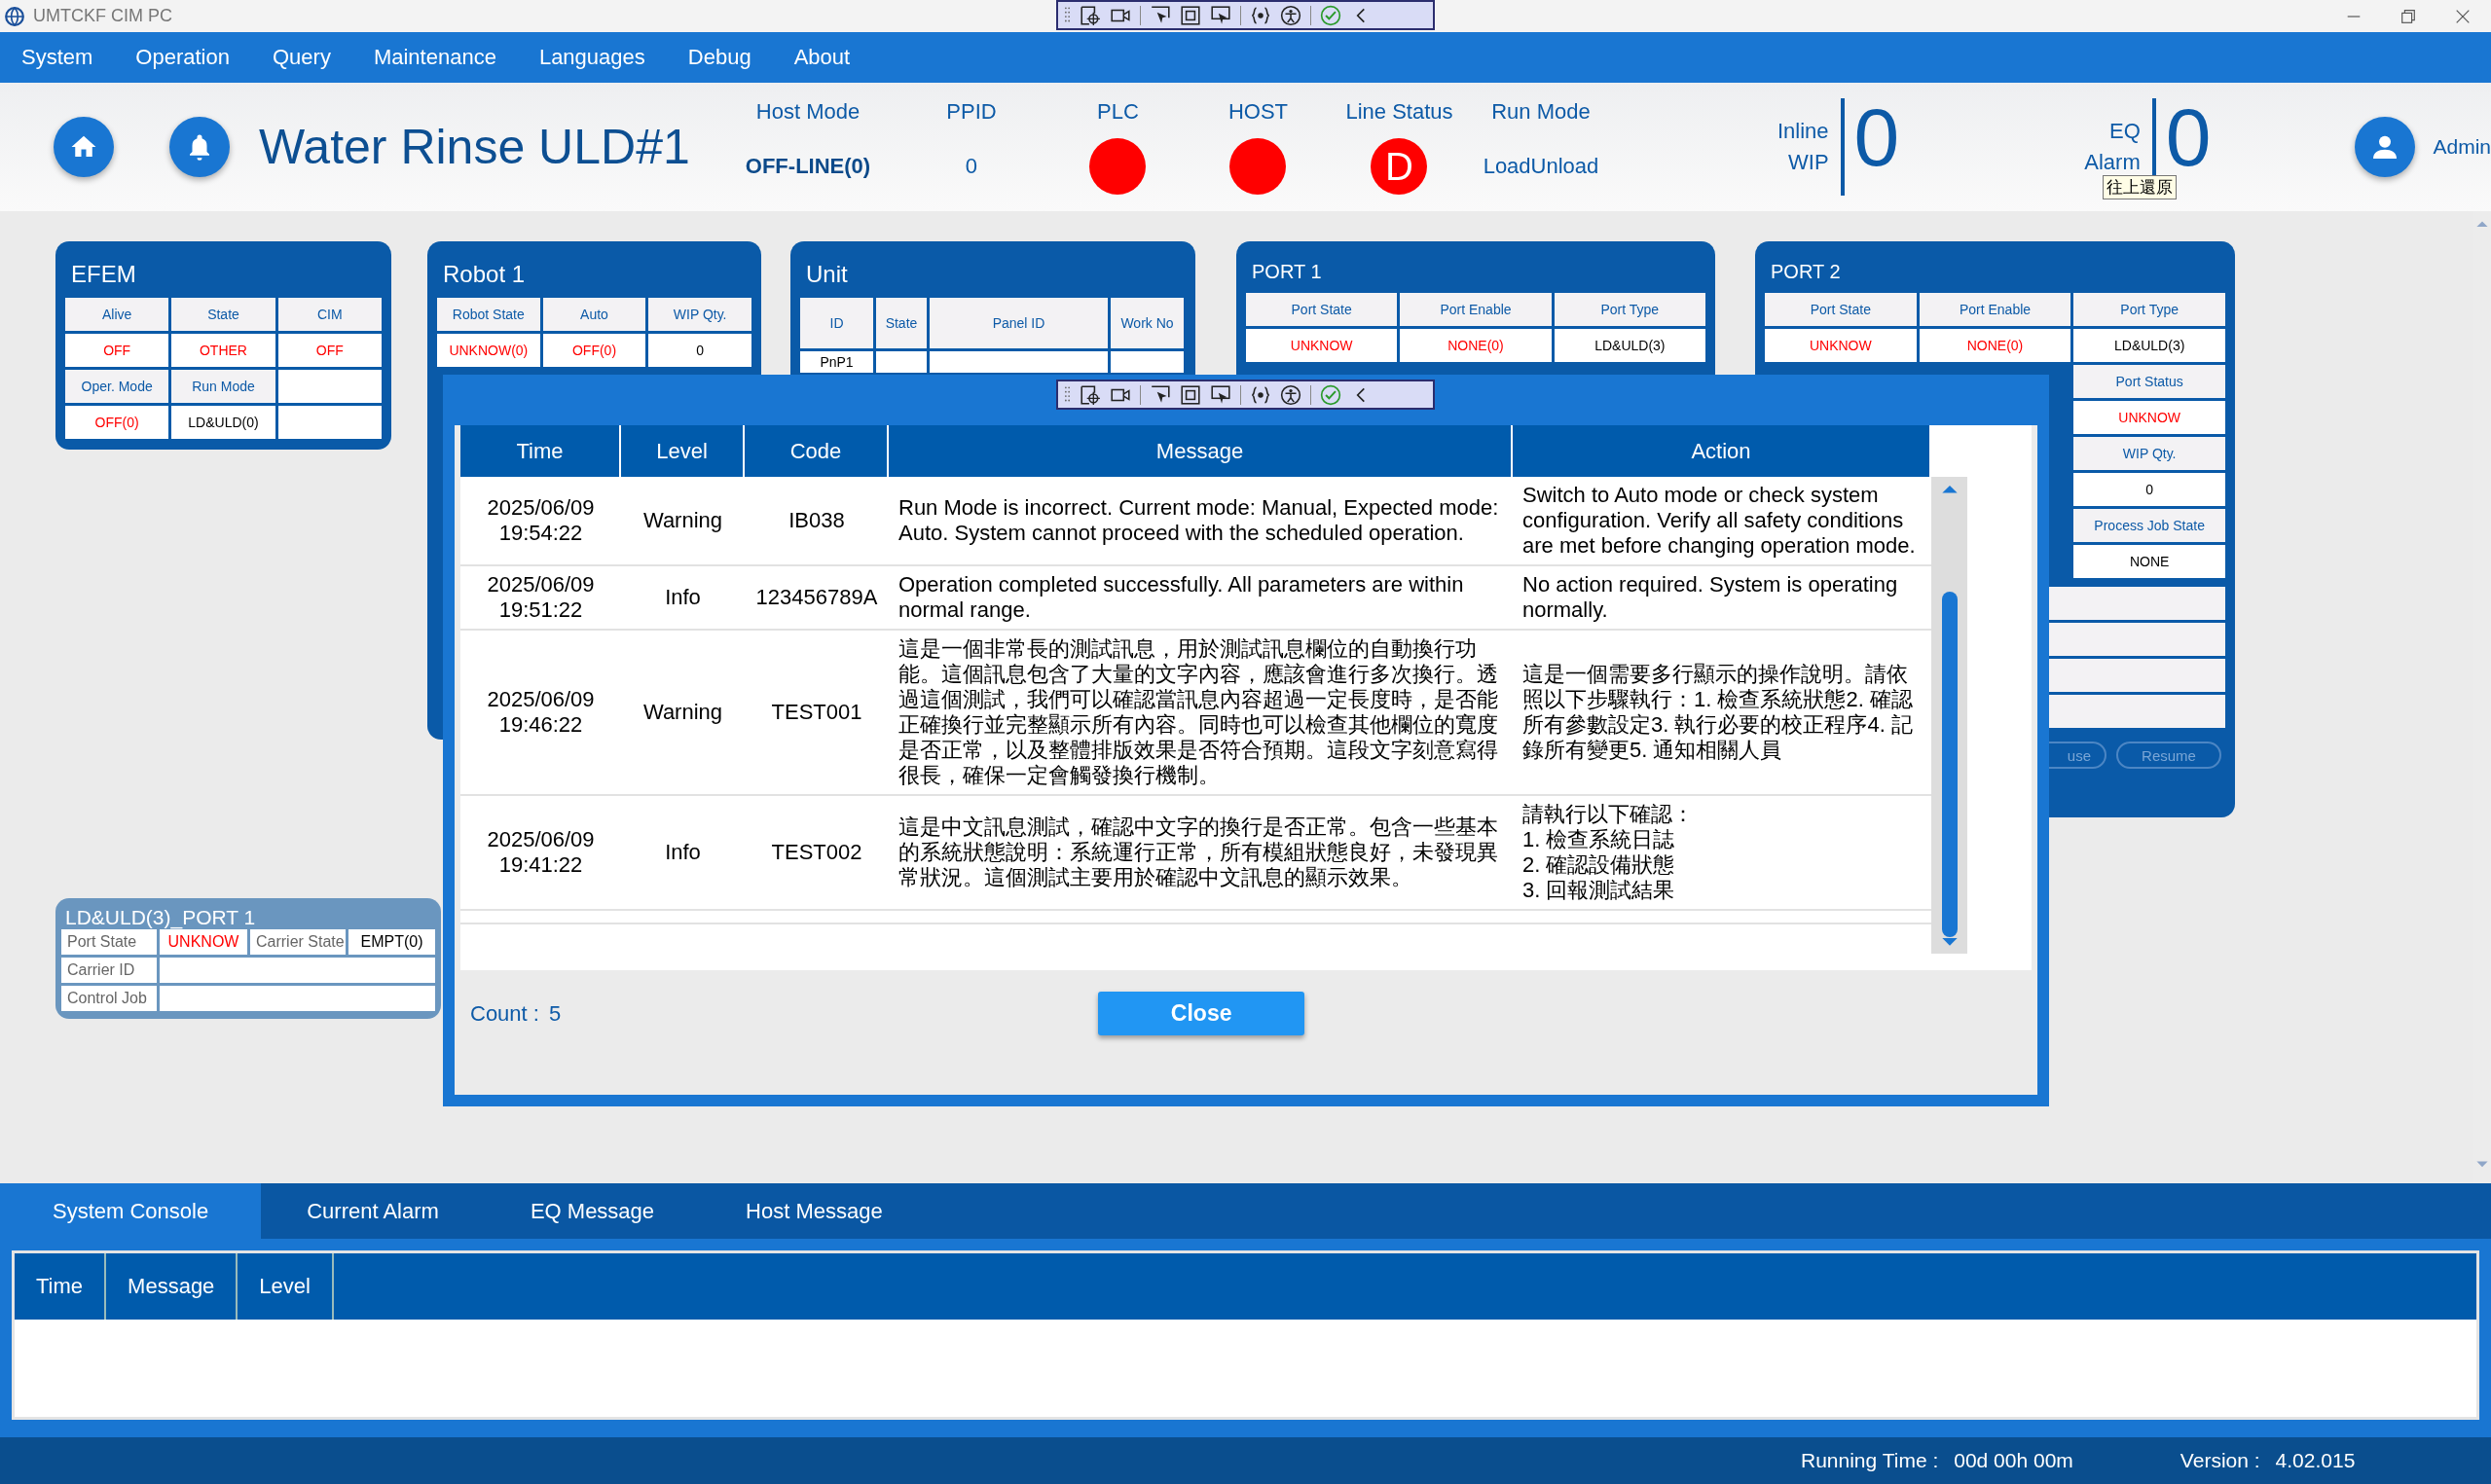 The height and width of the screenshot is (1484, 2491). Describe the element at coordinates (117, 387) in the screenshot. I see `table-header: Oper. Mode` at that location.